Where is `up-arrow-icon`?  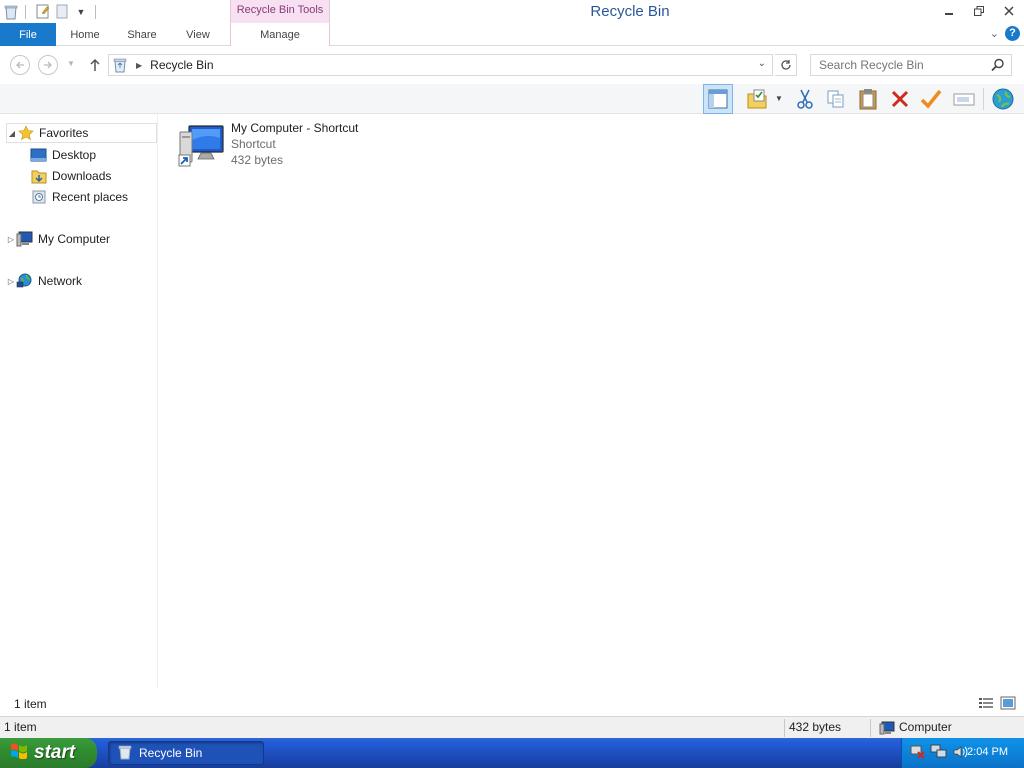
up-arrow-icon is located at coordinates (95, 64).